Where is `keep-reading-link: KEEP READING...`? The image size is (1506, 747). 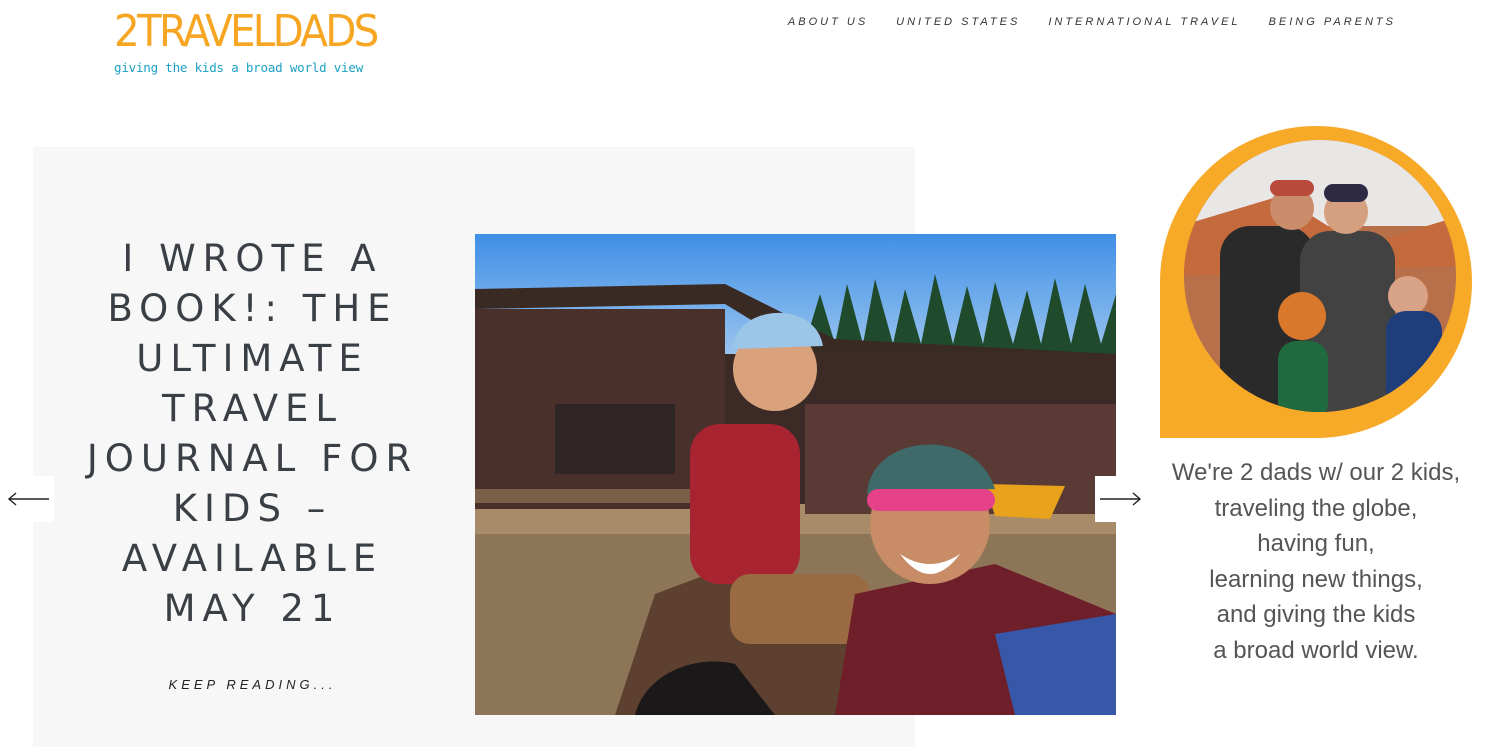
keep-reading-link: KEEP READING... is located at coordinates (252, 684).